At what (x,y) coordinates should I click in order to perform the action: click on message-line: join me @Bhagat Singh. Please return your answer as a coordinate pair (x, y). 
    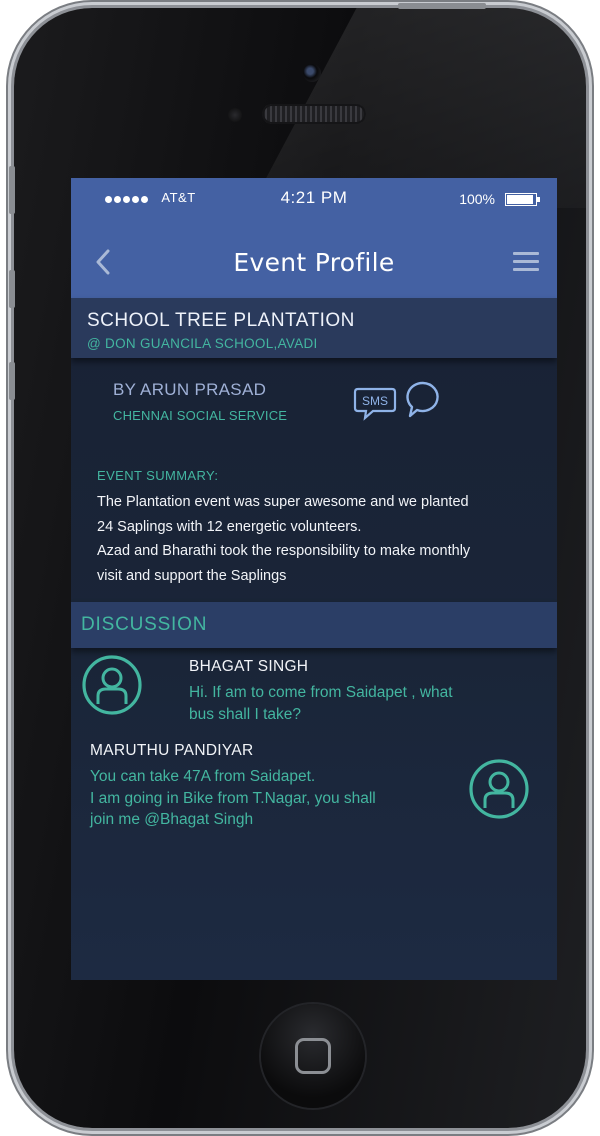
    Looking at the image, I should click on (172, 819).